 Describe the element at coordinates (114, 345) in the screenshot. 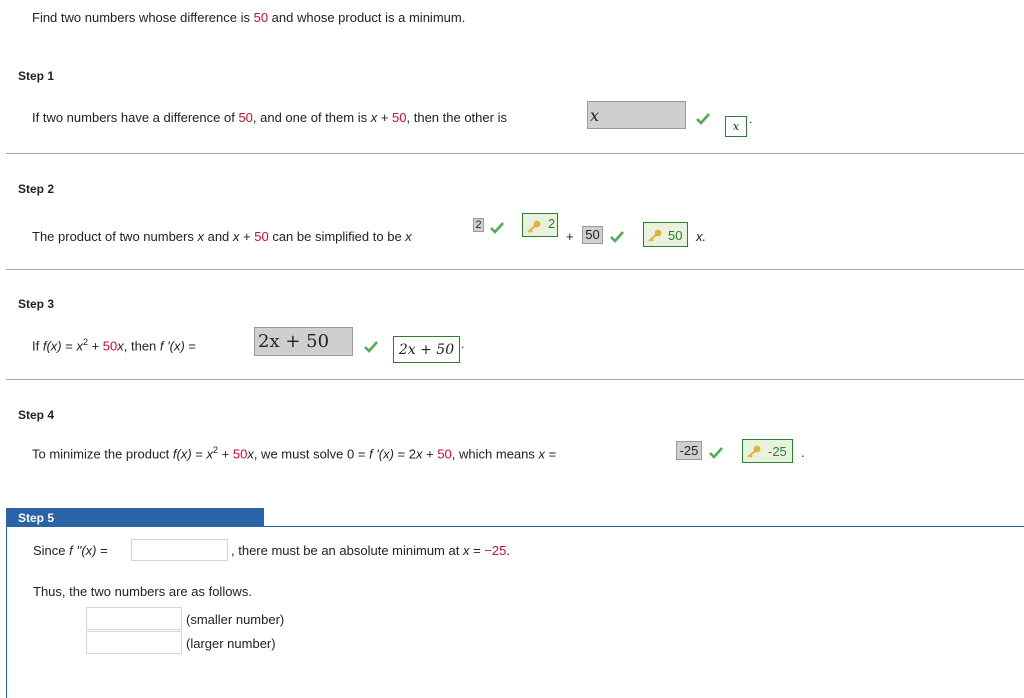

I see `step3-text: If f(x) = x2 + 50x, then f '(x) =` at that location.